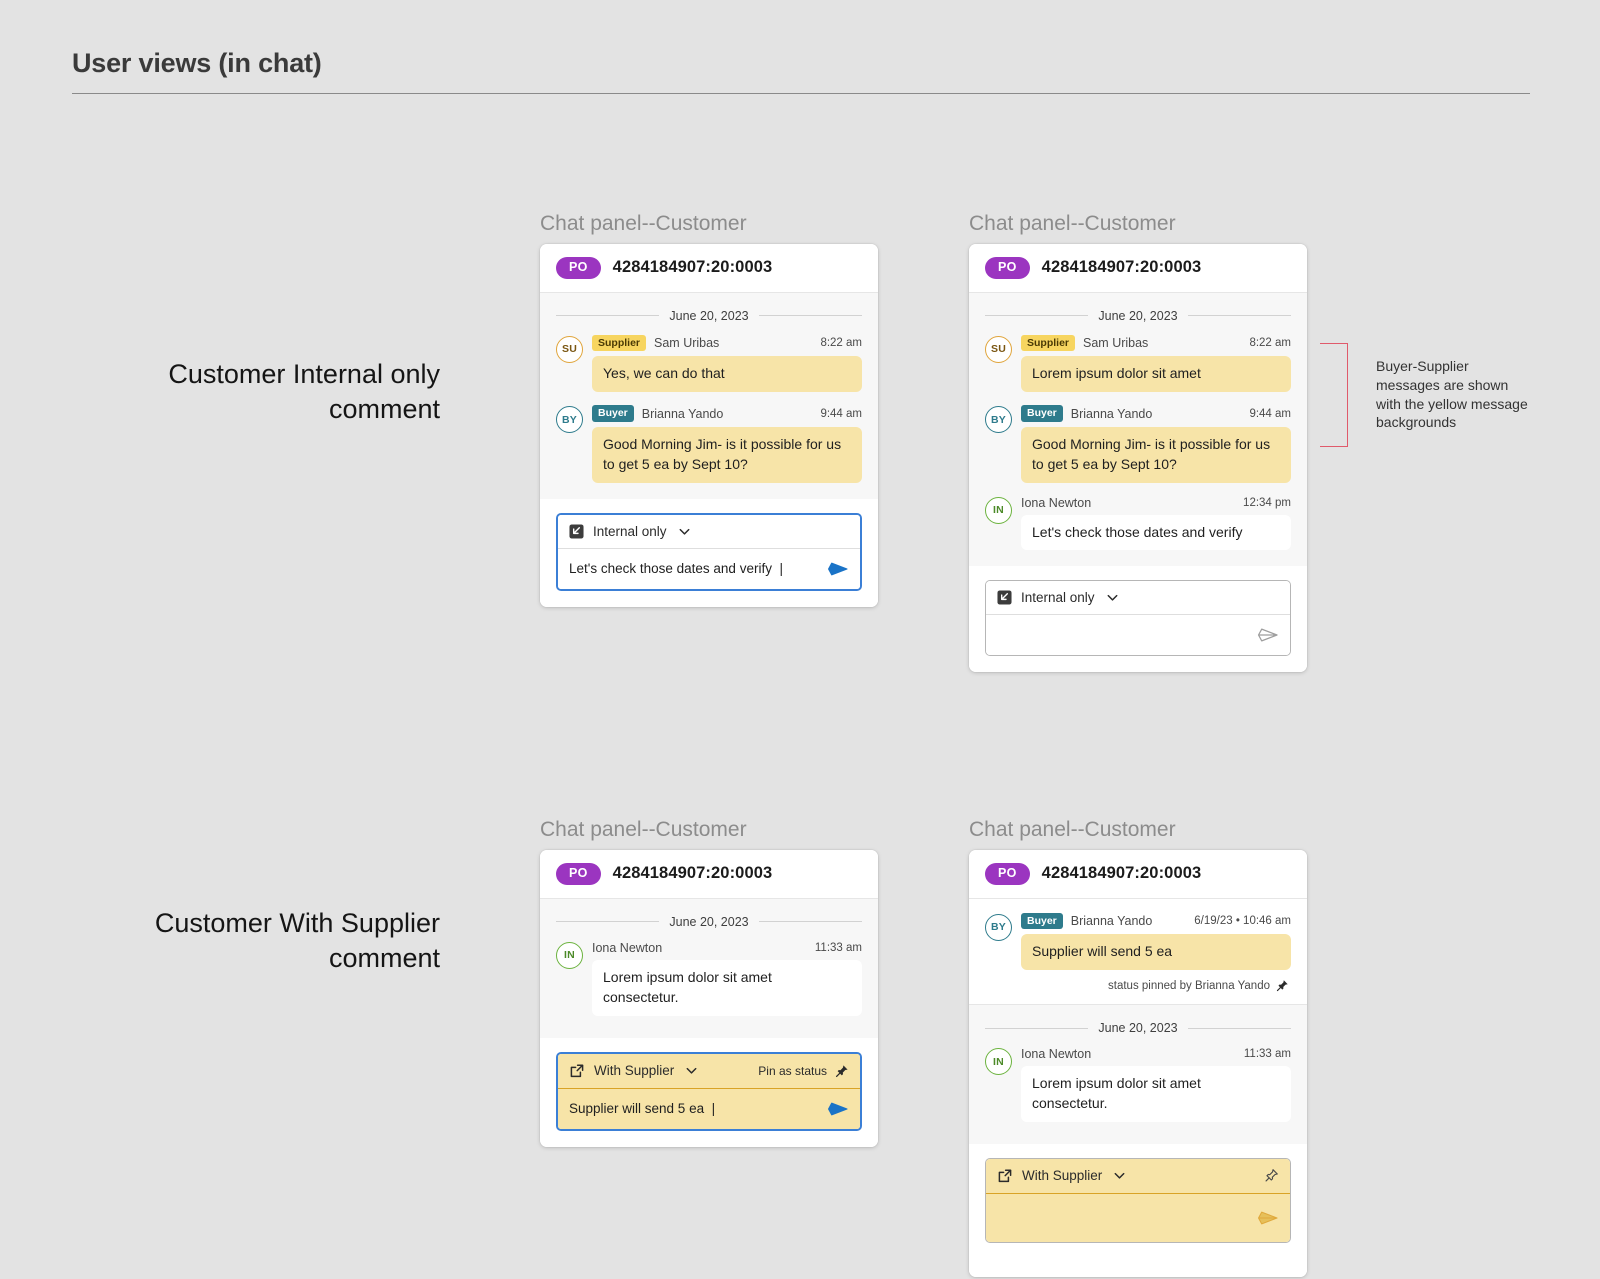 This screenshot has width=1600, height=1279. I want to click on message-bubble: Supplier will send 5 ea, so click(1156, 952).